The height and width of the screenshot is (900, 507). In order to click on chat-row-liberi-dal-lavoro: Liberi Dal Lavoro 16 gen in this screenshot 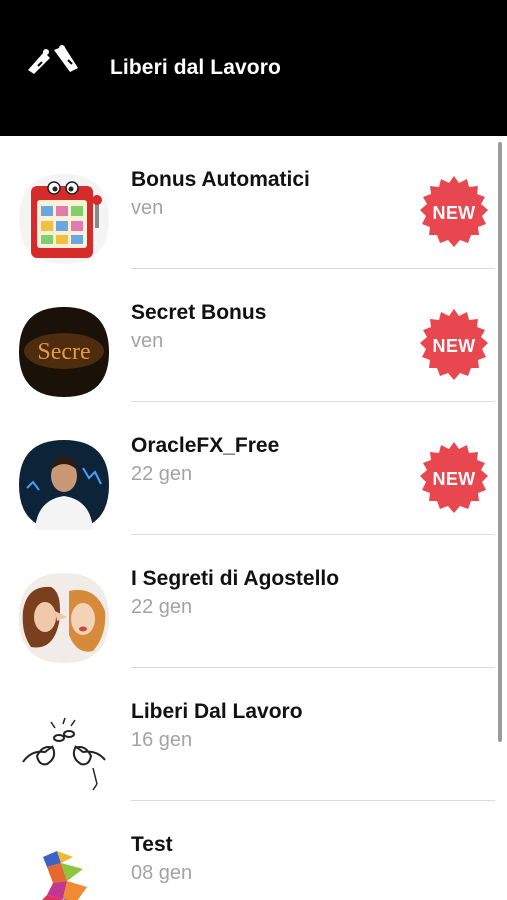, I will do `click(253, 734)`.